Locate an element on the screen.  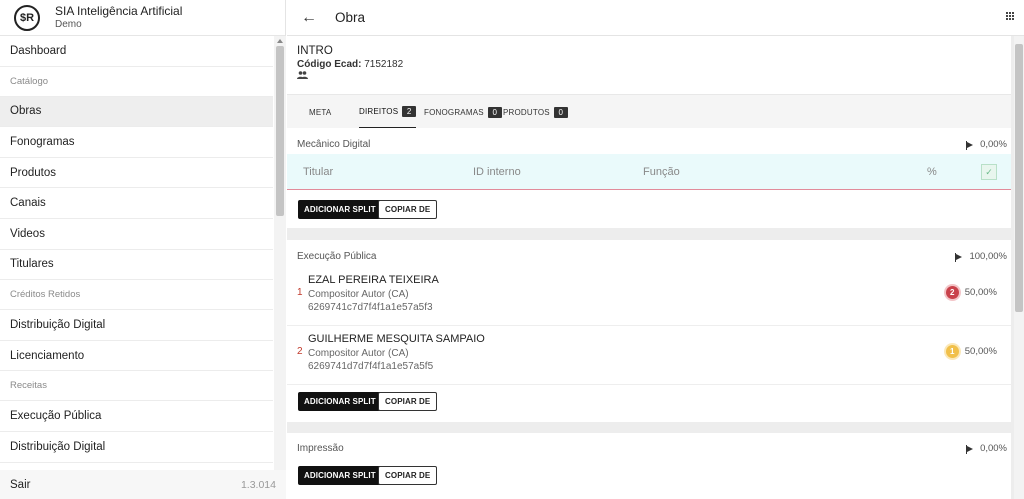
top-bar: ← Obra is located at coordinates (655, 18).